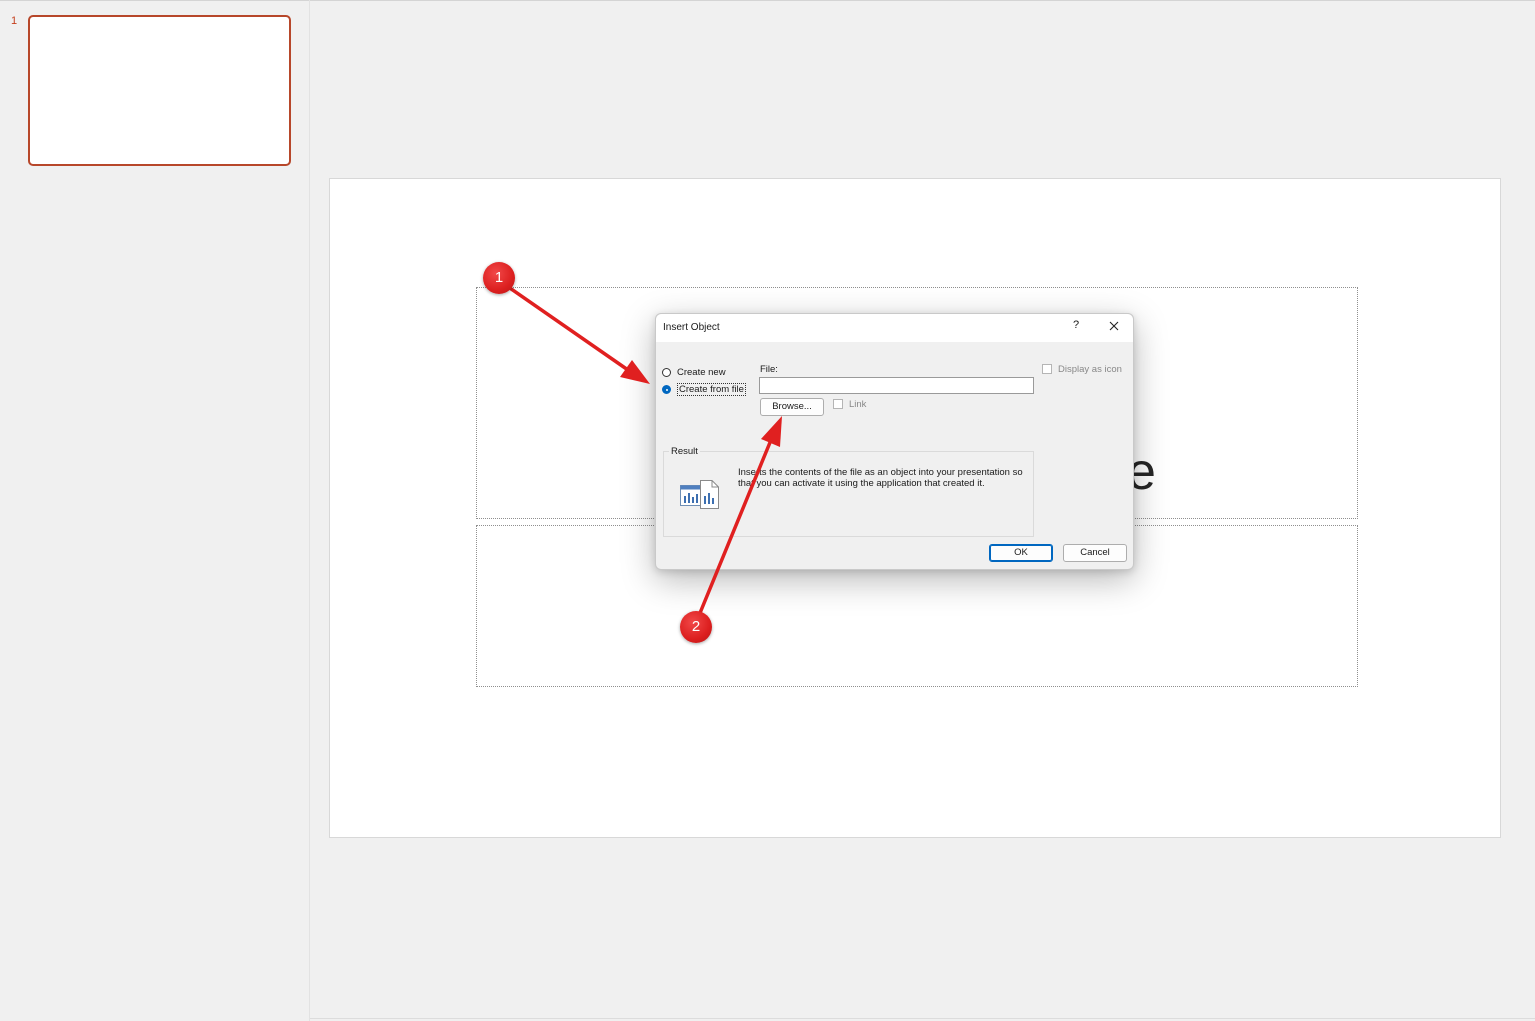  I want to click on create-from-file-option: Create from file, so click(704, 389).